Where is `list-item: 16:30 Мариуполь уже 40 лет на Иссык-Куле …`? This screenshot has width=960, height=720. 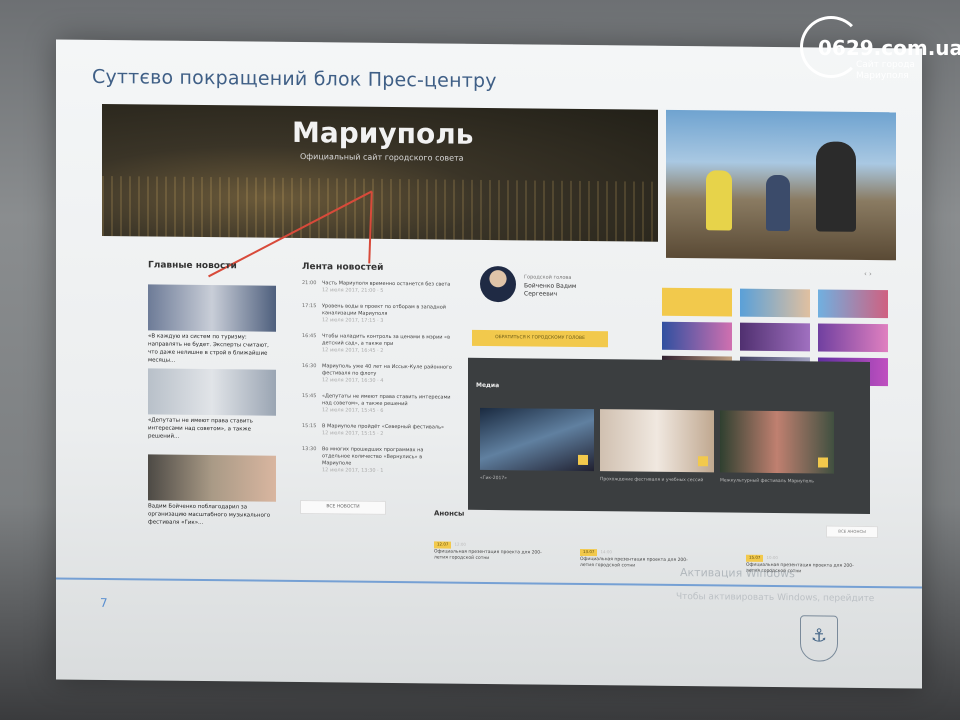
list-item: 16:30 Мариуполь уже 40 лет на Иссык-Куле … is located at coordinates (377, 374).